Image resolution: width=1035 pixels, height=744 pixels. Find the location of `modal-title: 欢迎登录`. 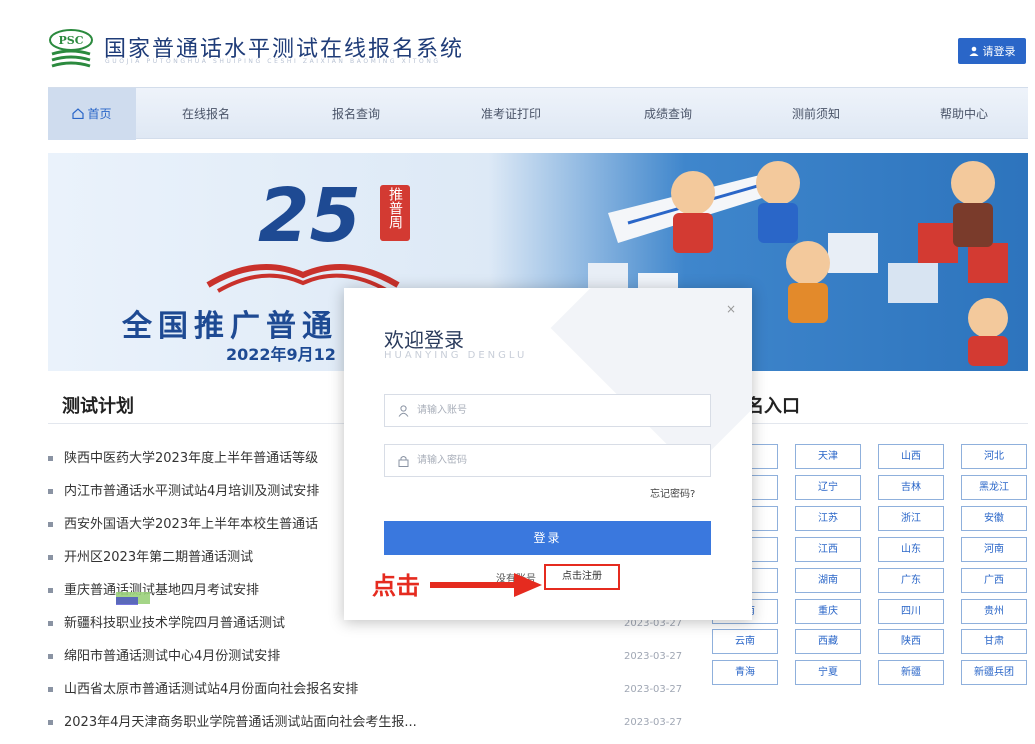

modal-title: 欢迎登录 is located at coordinates (424, 340).